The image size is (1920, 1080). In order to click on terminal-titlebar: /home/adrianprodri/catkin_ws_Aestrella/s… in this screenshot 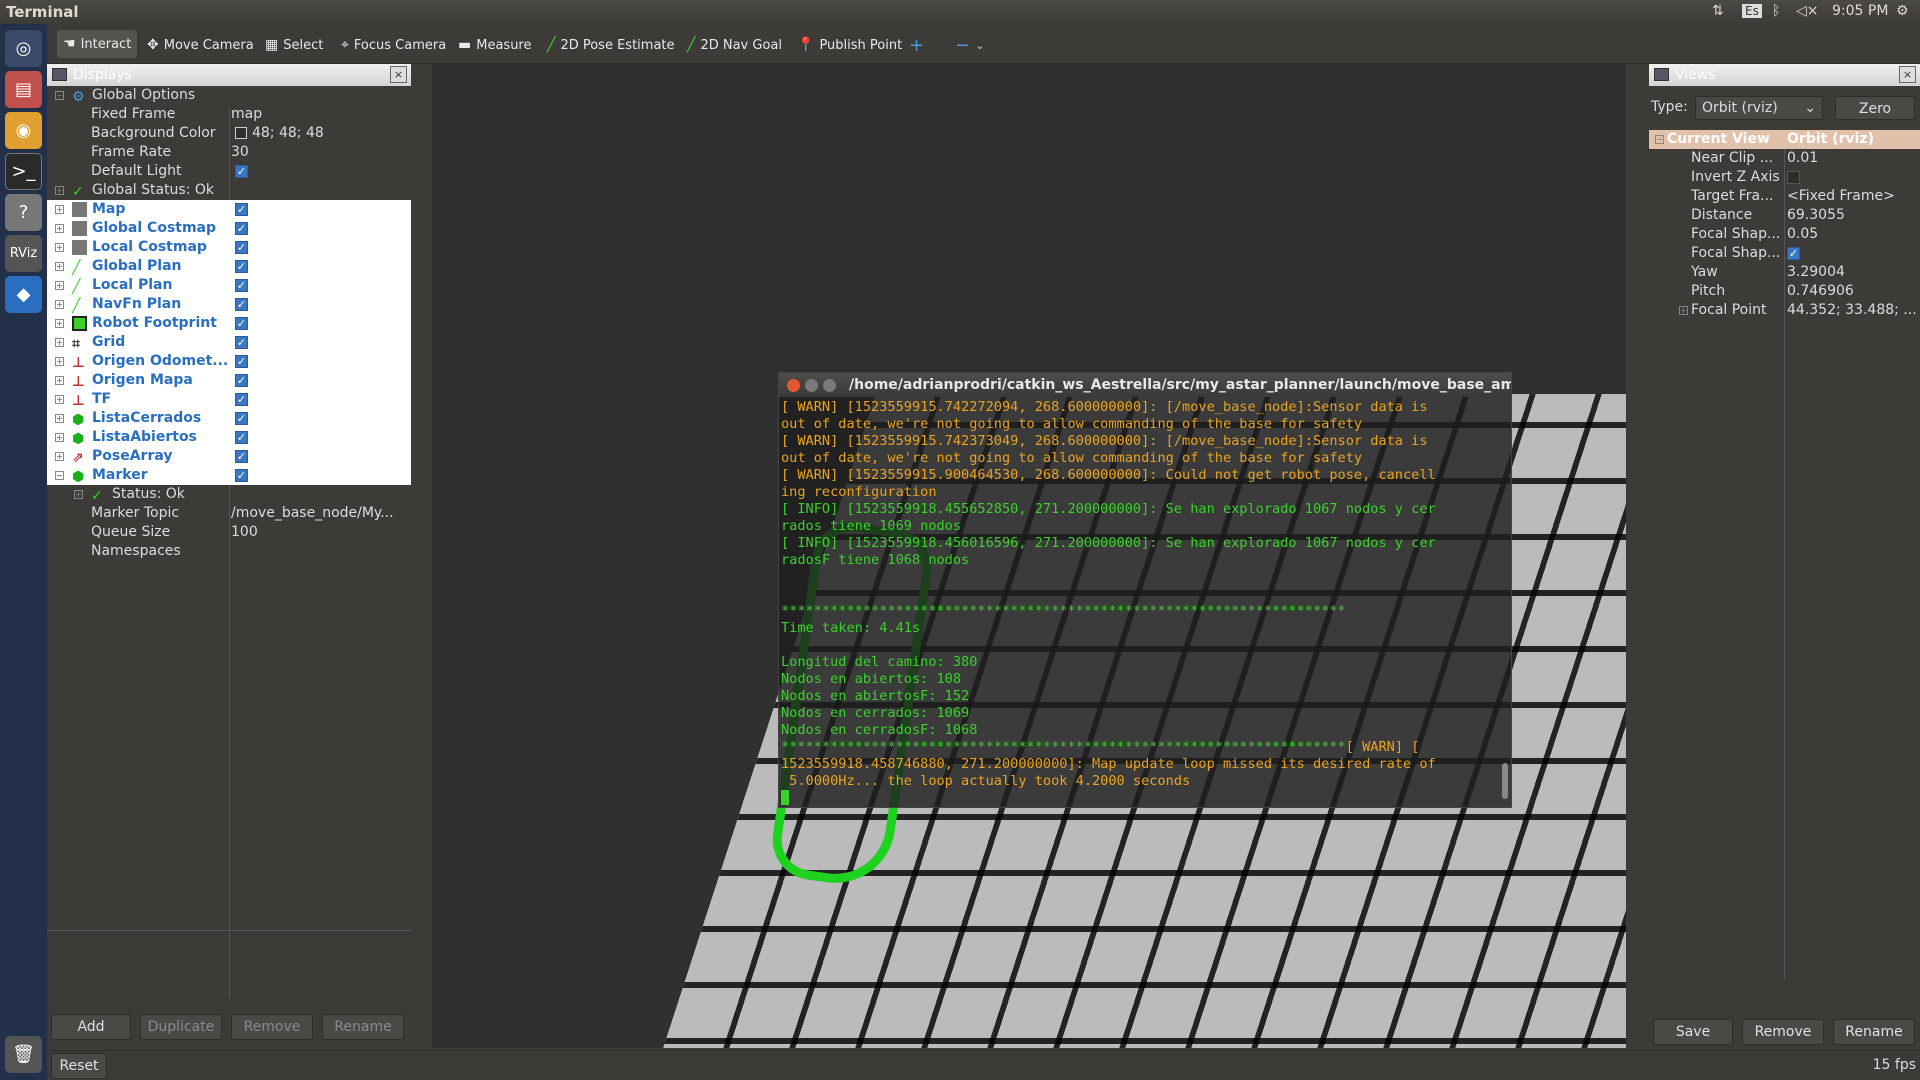, I will do `click(1145, 385)`.